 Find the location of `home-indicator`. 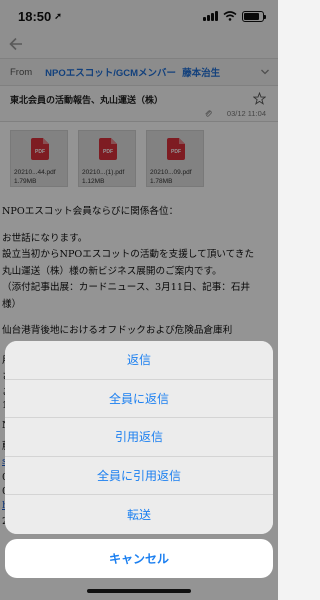

home-indicator is located at coordinates (139, 591).